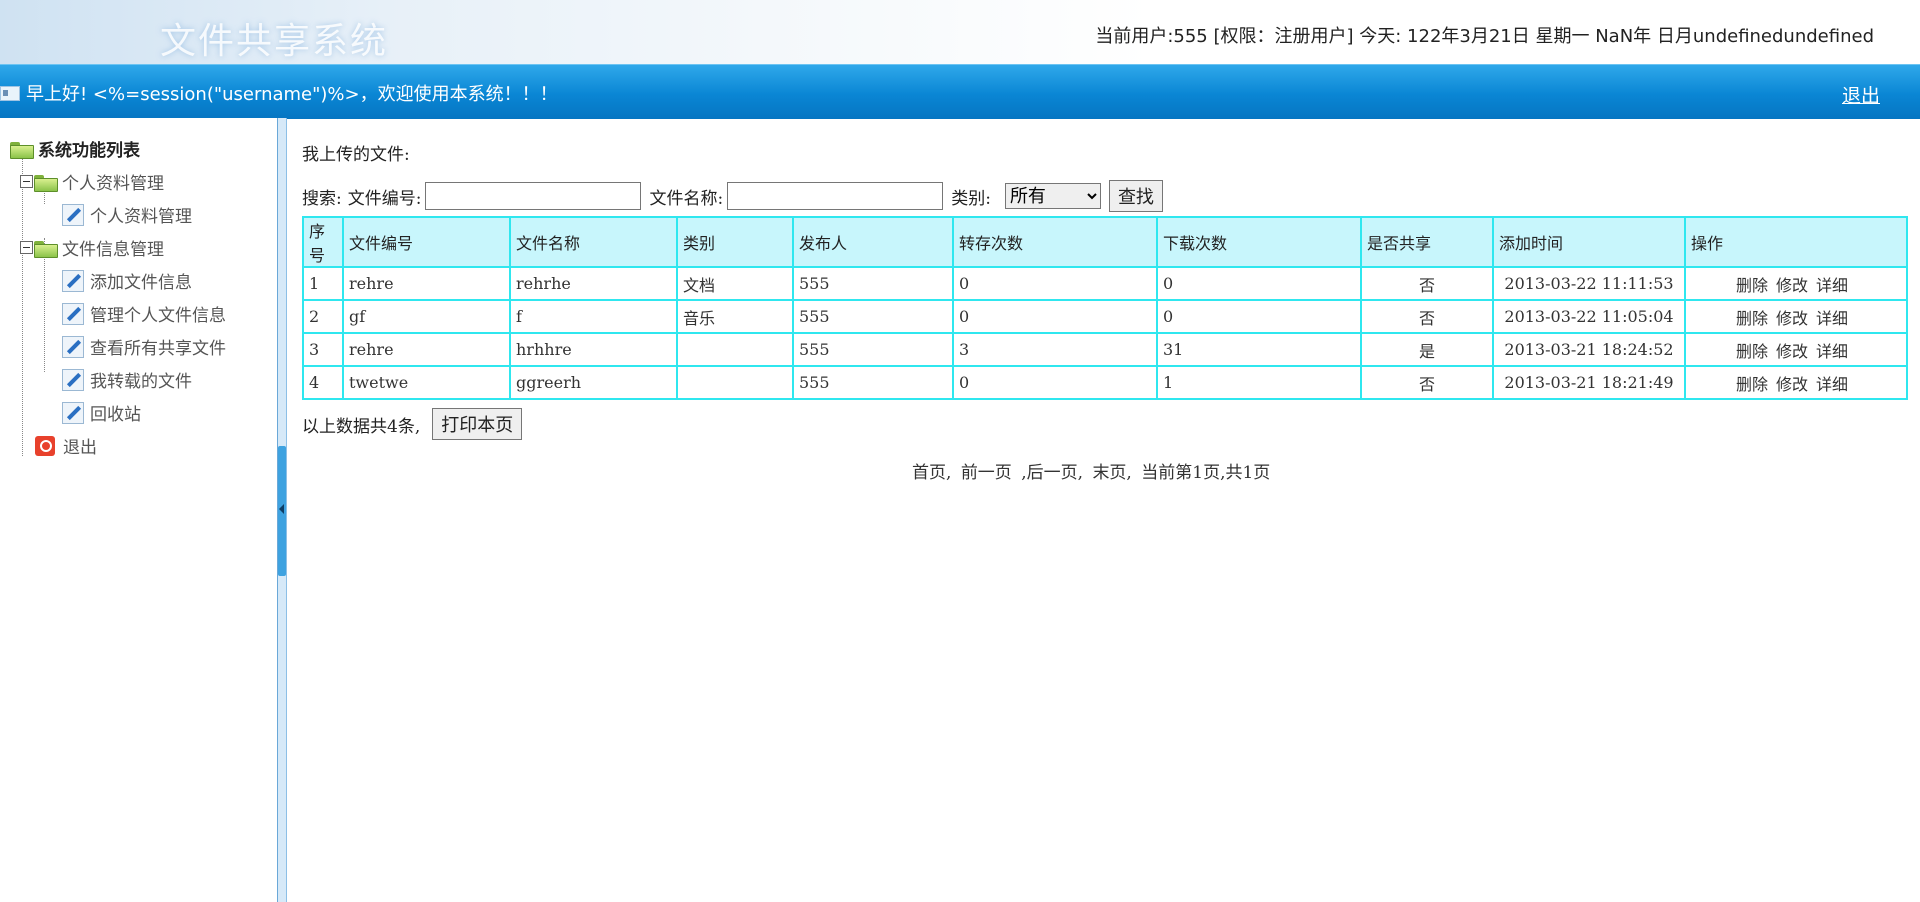  What do you see at coordinates (1427, 242) in the screenshot?
I see `col-header: 是否共享` at bounding box center [1427, 242].